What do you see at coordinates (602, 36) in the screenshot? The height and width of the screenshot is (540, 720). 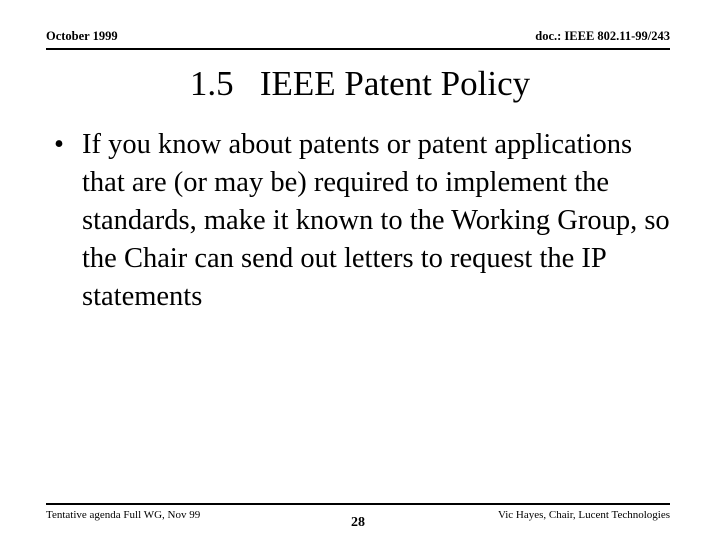 I see `header-document-number: doc.: IEEE 802.11-99/243` at bounding box center [602, 36].